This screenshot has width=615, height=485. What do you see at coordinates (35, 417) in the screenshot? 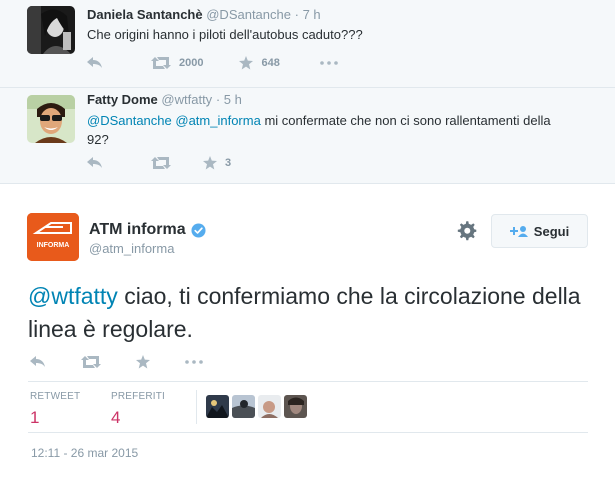
I see `retweet-stat-value: 1` at bounding box center [35, 417].